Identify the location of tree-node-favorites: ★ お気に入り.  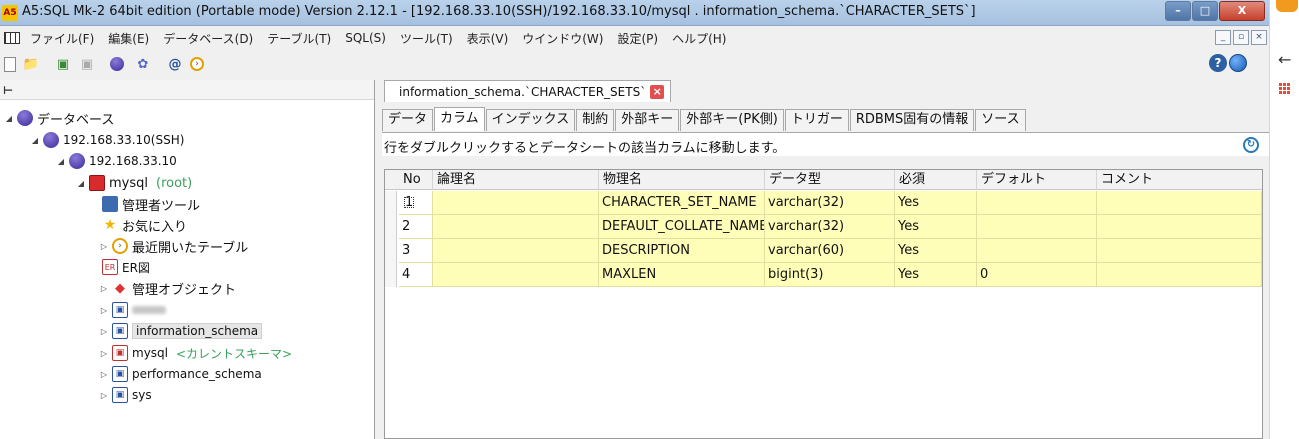
(144, 225).